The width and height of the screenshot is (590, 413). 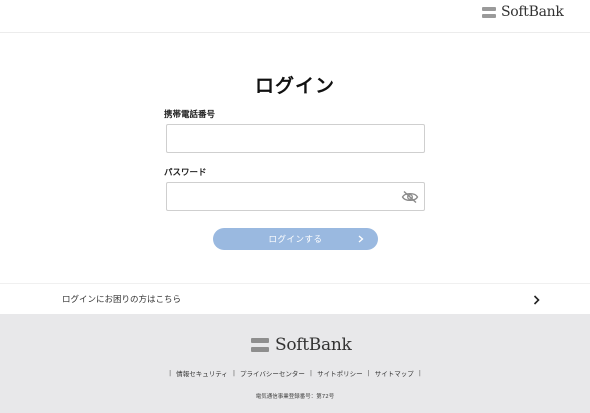 I want to click on login-button: ログインする, so click(x=295, y=239).